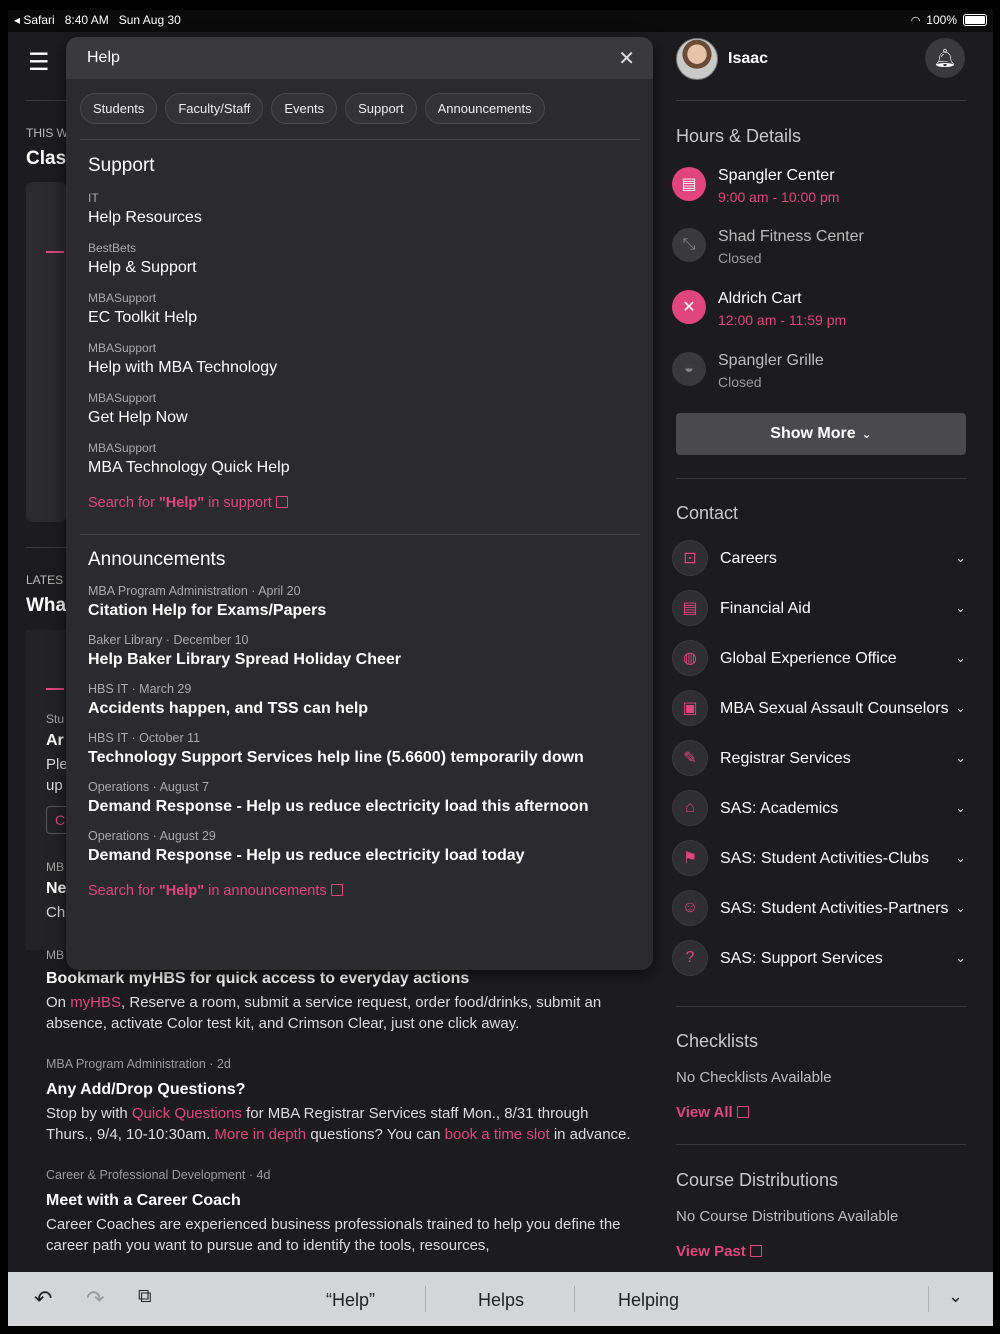 Image resolution: width=1000 pixels, height=1334 pixels. What do you see at coordinates (690, 558) in the screenshot?
I see `briefcase-icon: ⊡` at bounding box center [690, 558].